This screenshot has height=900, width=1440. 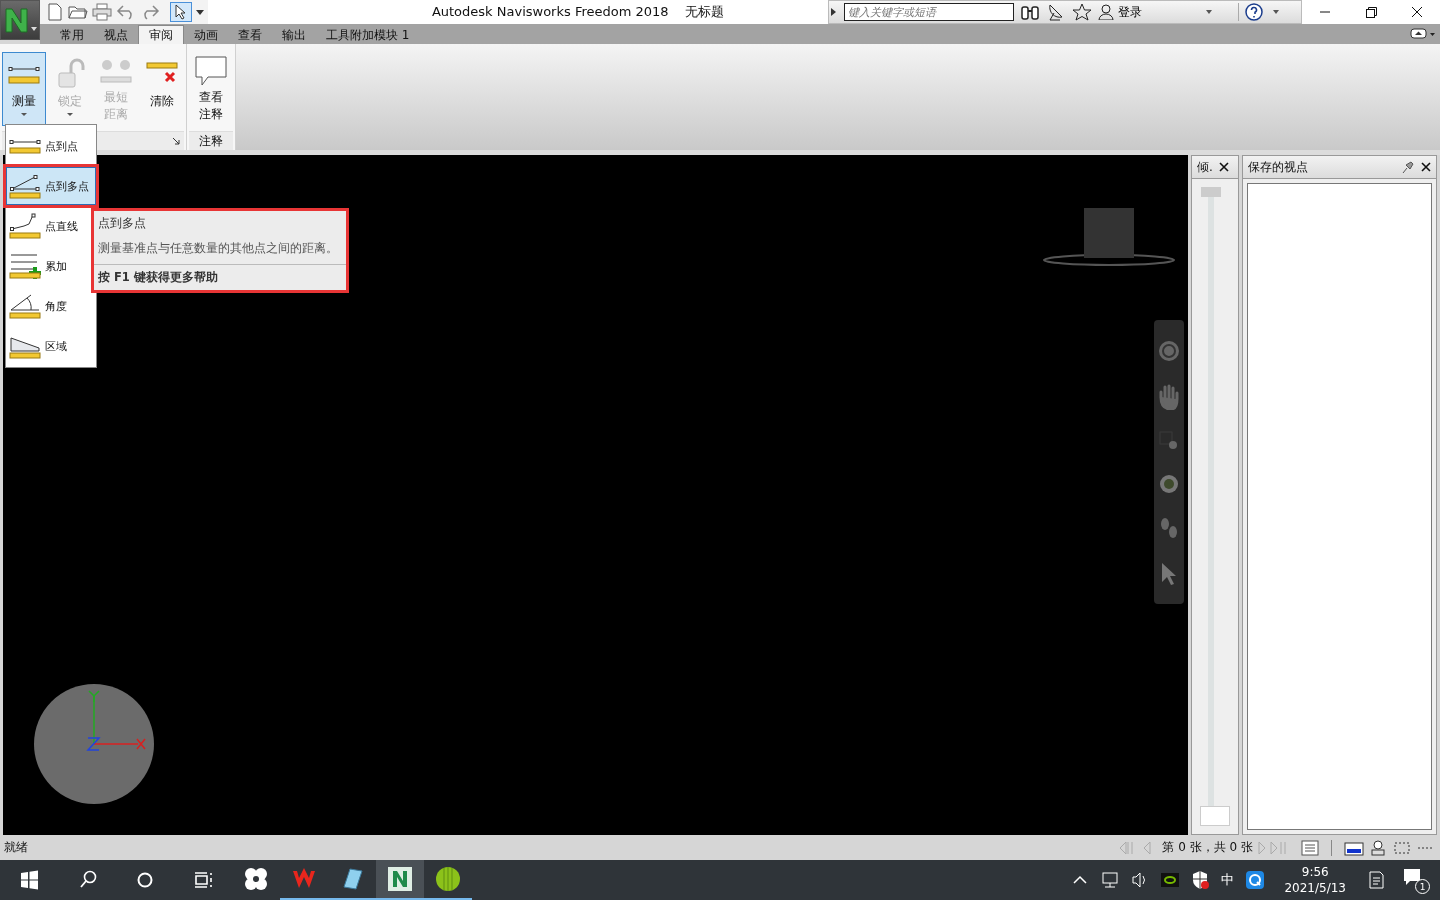 I want to click on ribbon-tab: 查看, so click(x=250, y=35).